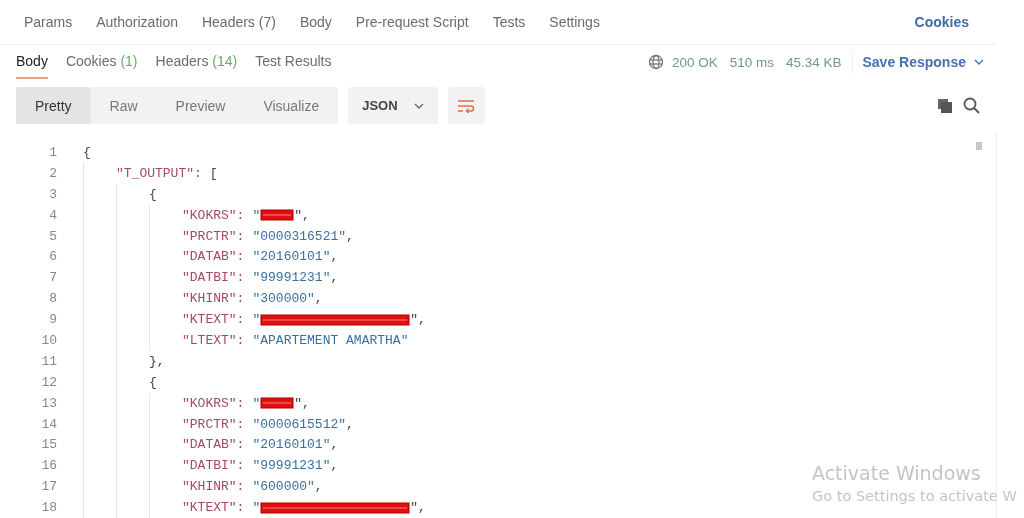 This screenshot has height=518, width=1024. Describe the element at coordinates (914, 496) in the screenshot. I see `activation-message: Go to Settings to activate W` at that location.